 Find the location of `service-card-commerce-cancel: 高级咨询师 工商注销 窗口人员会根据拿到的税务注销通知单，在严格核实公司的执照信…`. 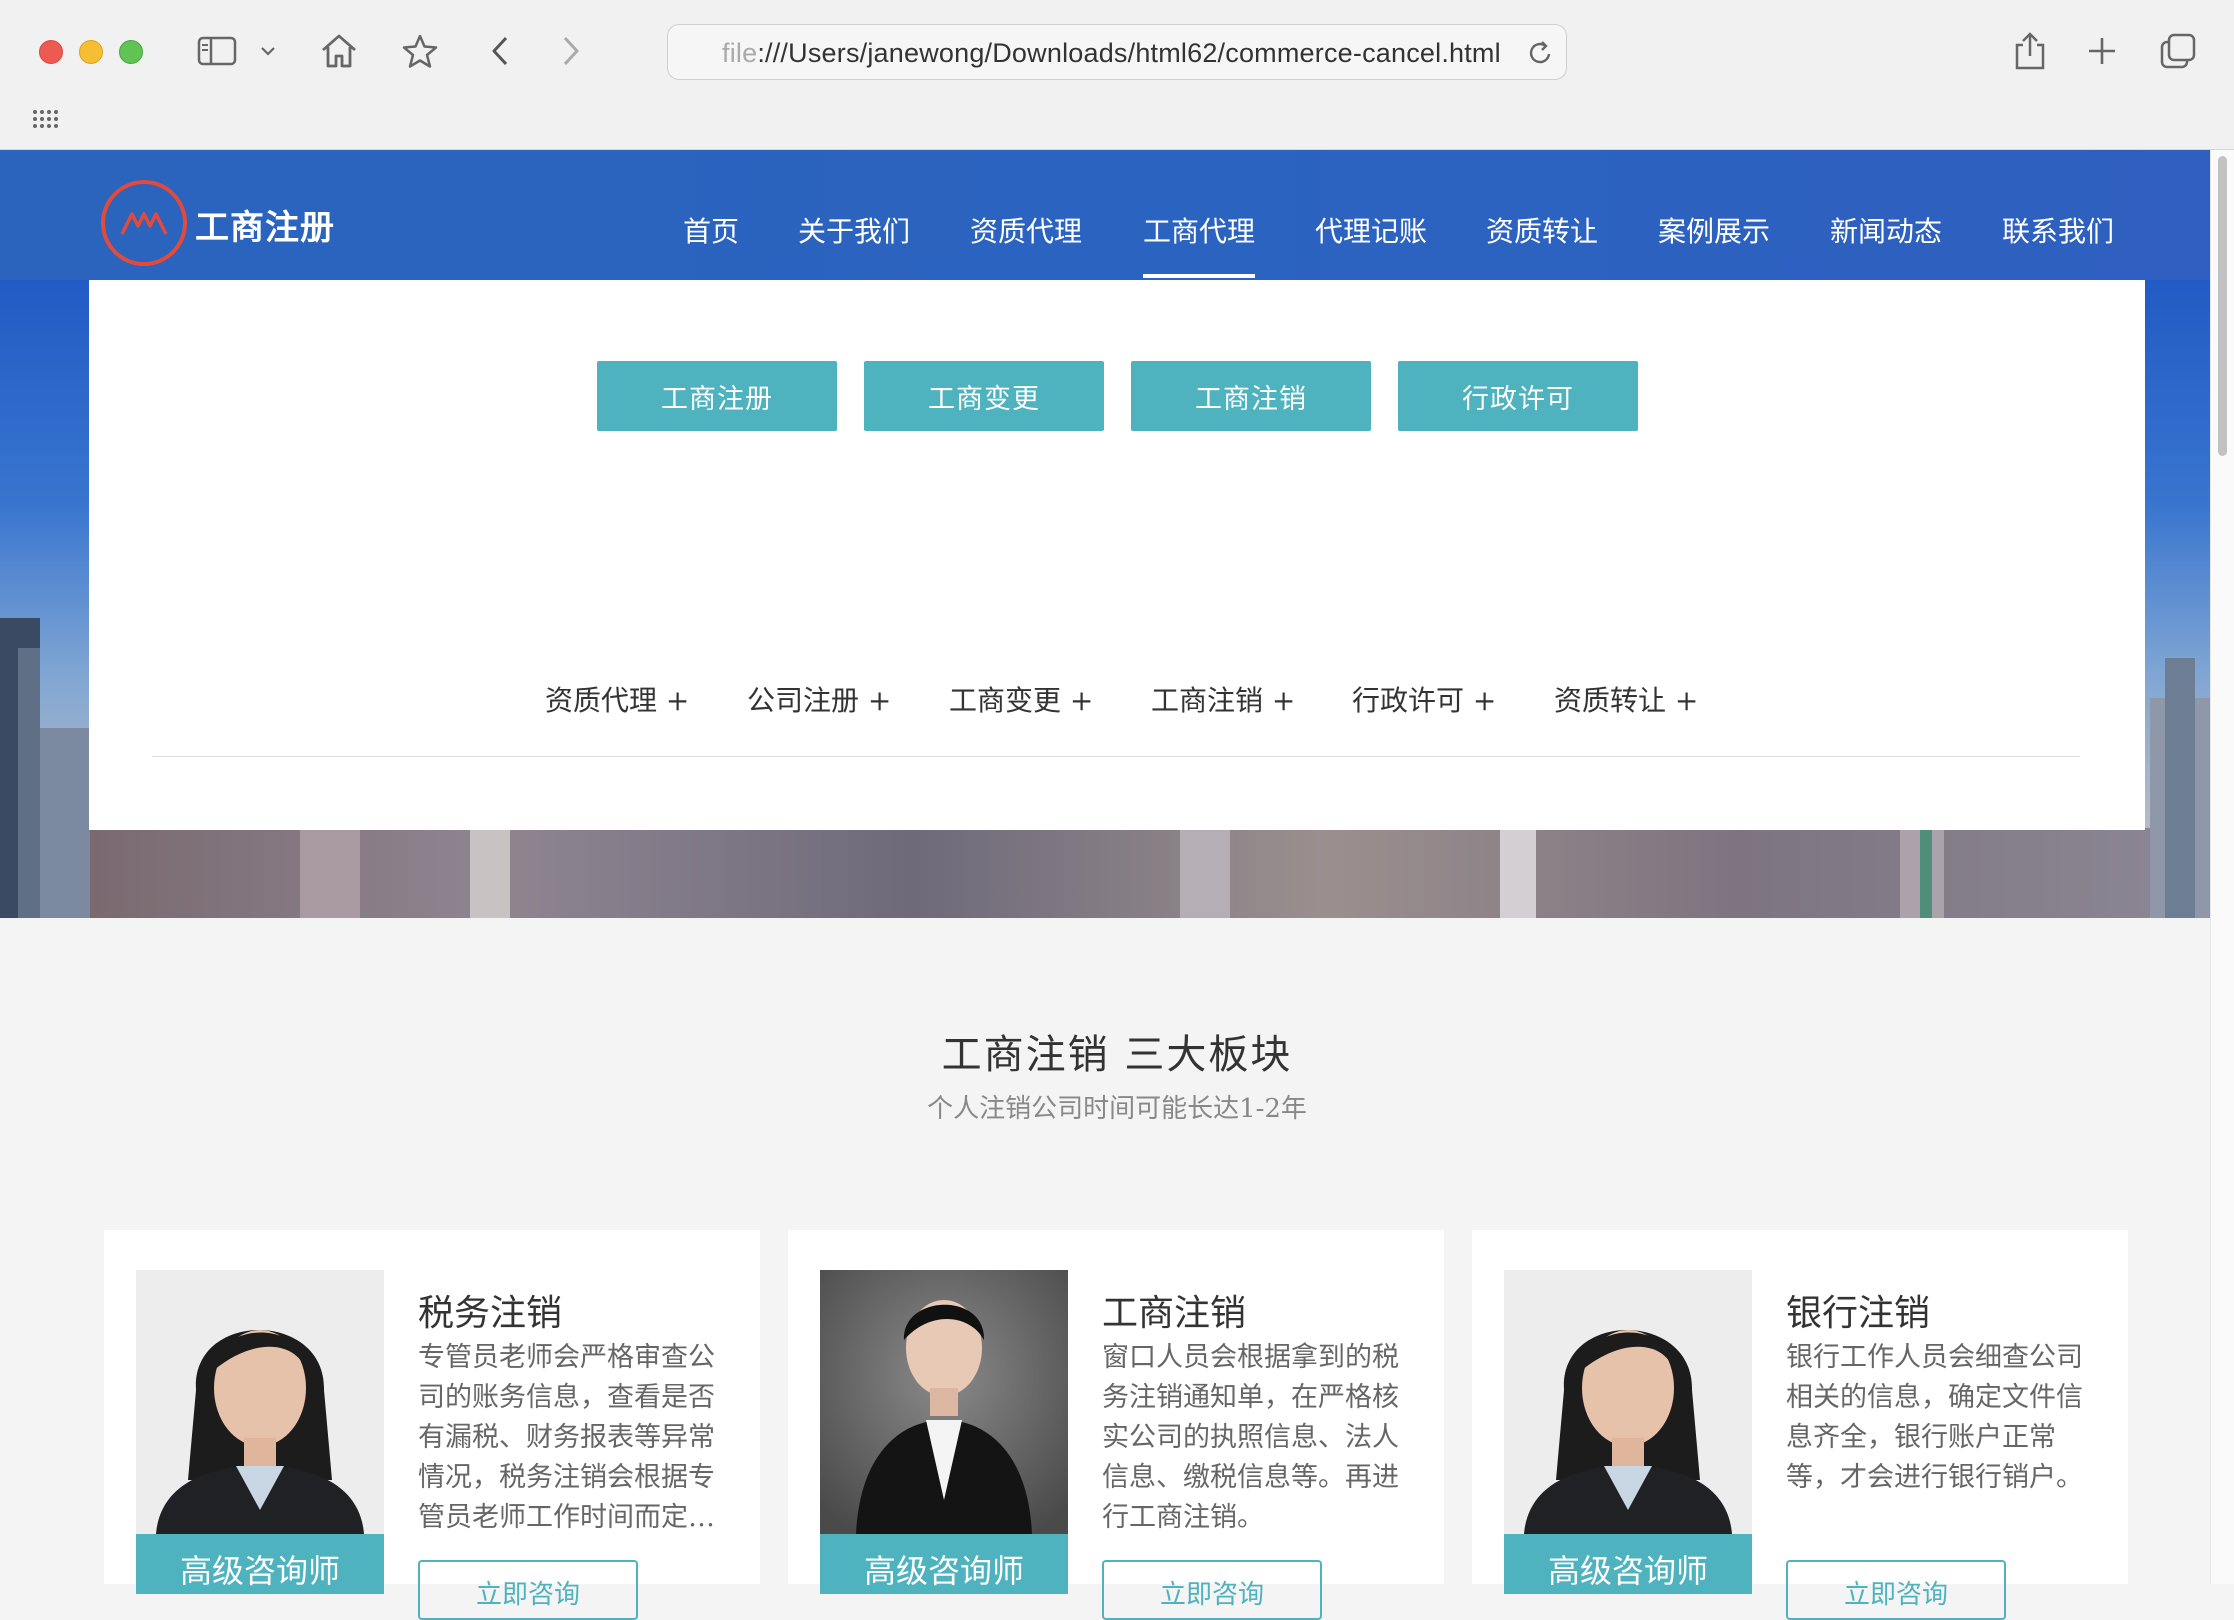

service-card-commerce-cancel: 高级咨询师 工商注销 窗口人员会根据拿到的税务注销通知单，在严格核实公司的执照信… is located at coordinates (1116, 1425).